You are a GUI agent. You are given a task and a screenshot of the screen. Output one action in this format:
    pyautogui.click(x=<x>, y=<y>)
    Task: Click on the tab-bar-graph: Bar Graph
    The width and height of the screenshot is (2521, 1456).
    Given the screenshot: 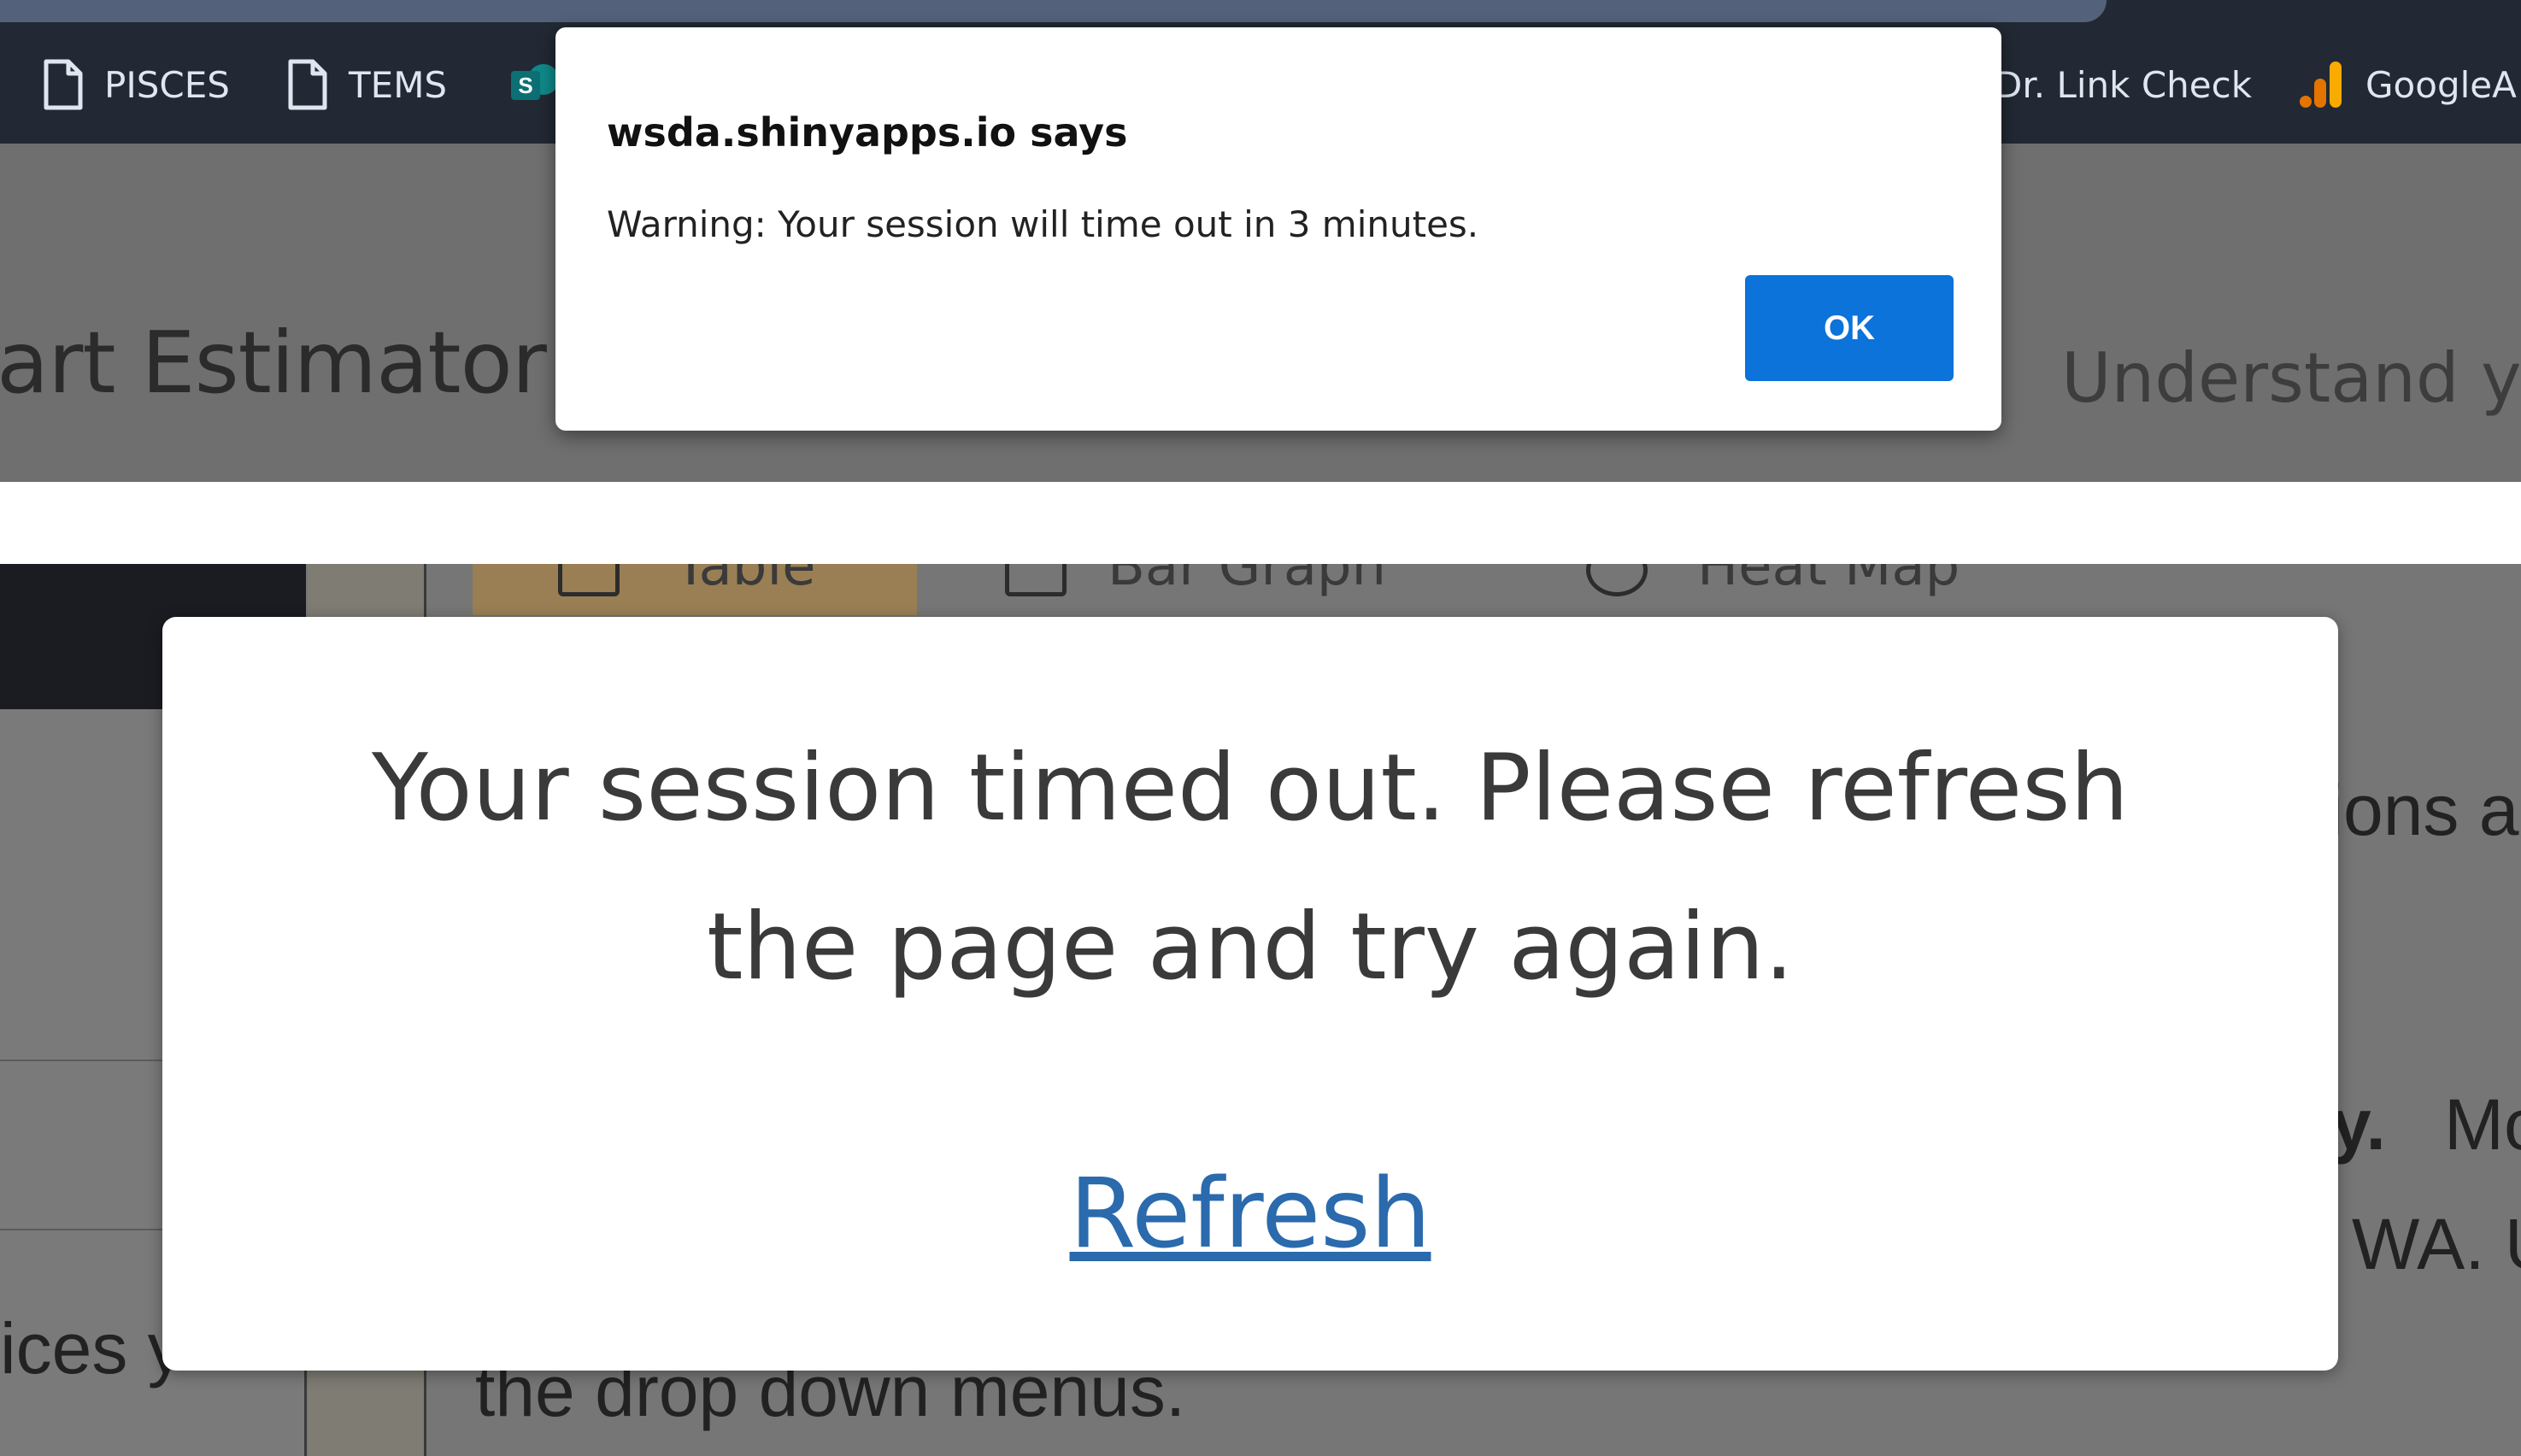 What is the action you would take?
    pyautogui.click(x=1244, y=590)
    